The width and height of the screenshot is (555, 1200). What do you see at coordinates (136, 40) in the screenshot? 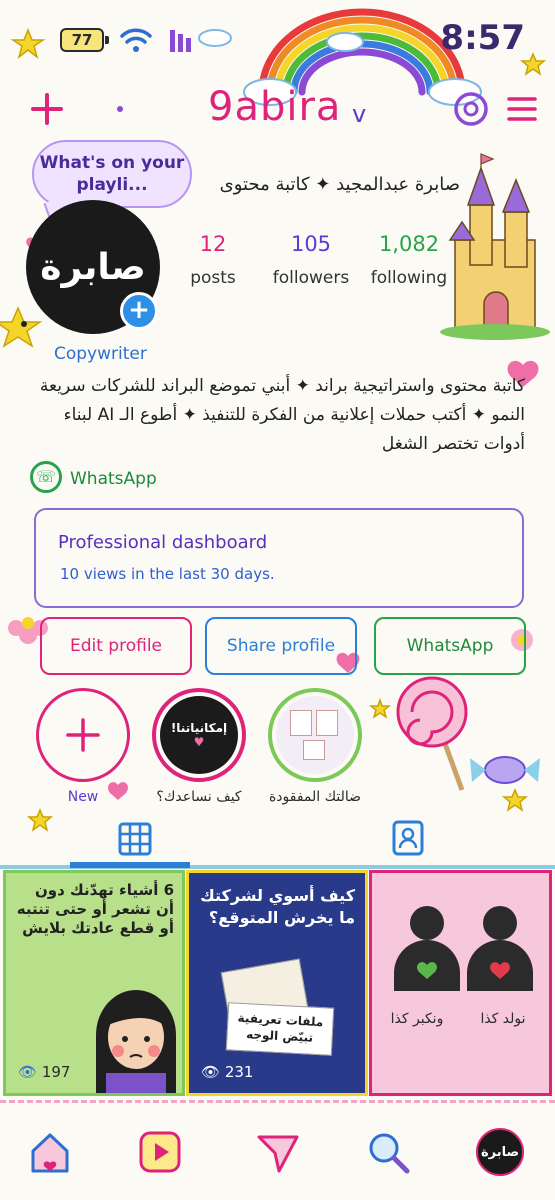
I see `wifi-icon` at bounding box center [136, 40].